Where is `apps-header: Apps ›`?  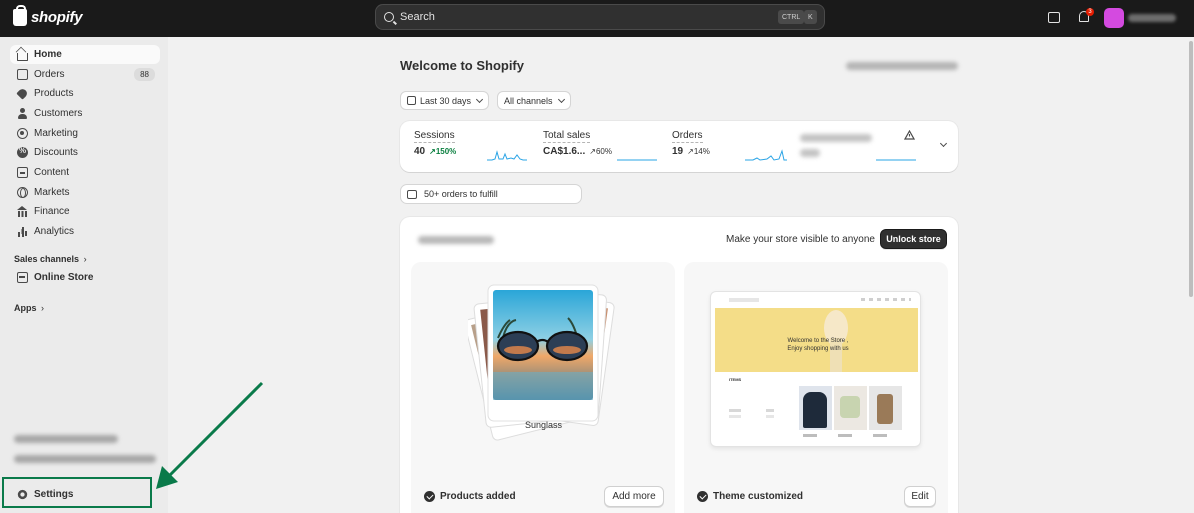 apps-header: Apps › is located at coordinates (29, 308).